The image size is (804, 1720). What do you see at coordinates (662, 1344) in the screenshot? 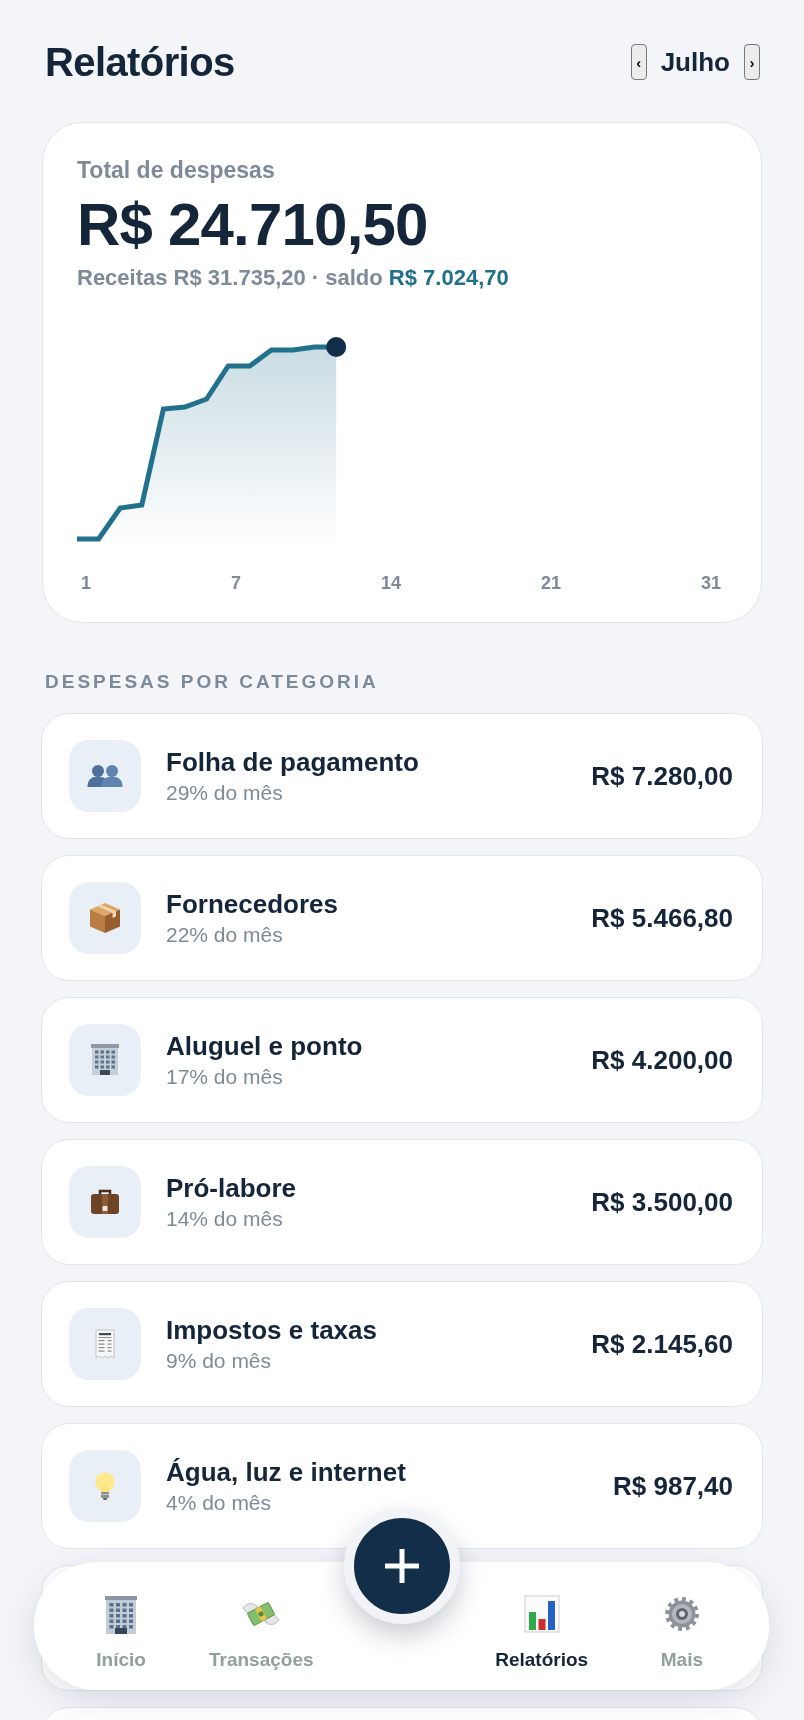
I see `category-amount: R$ 2.145,60` at bounding box center [662, 1344].